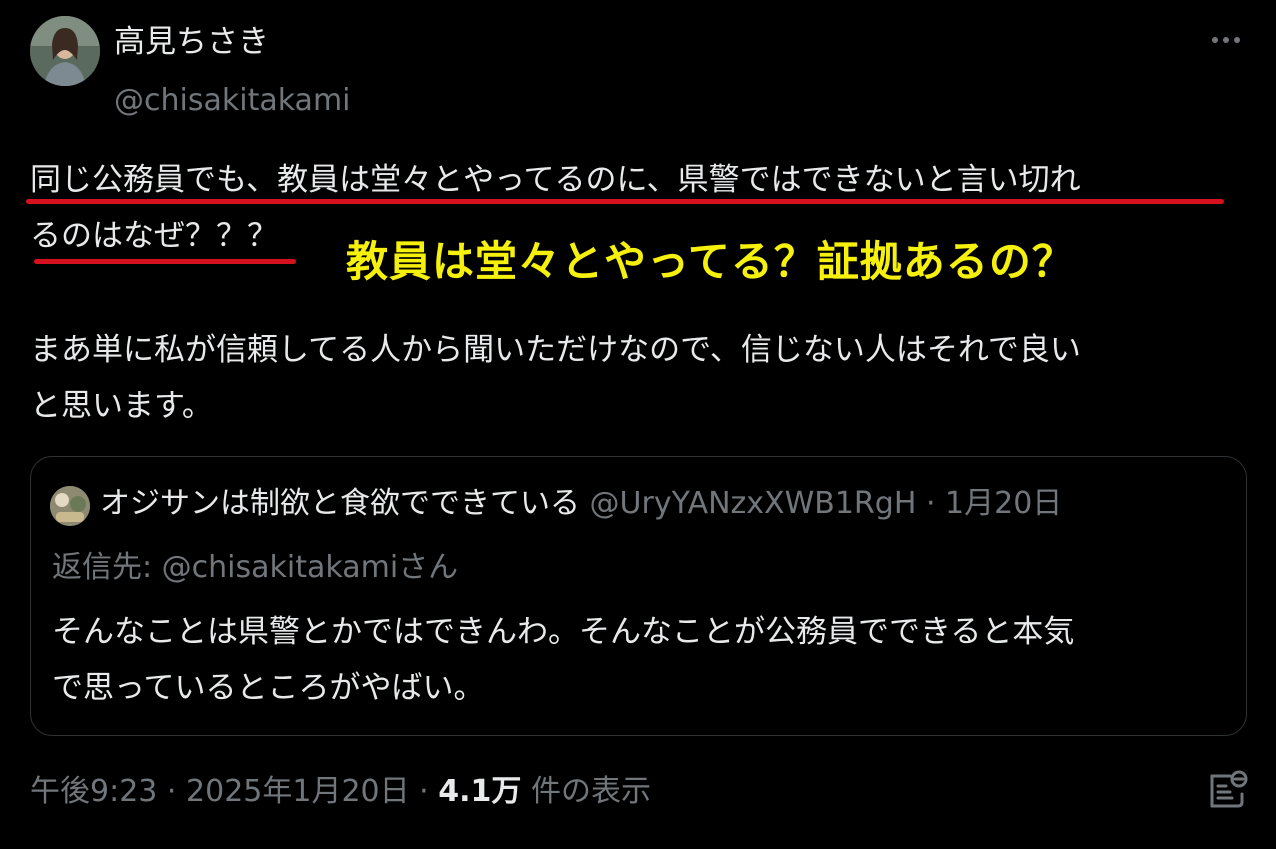 This screenshot has height=849, width=1276. Describe the element at coordinates (555, 350) in the screenshot. I see `tweet-text-line-3: まあ単に私が信頼してる人から聞いただけなので、信じない人はそれで良い` at that location.